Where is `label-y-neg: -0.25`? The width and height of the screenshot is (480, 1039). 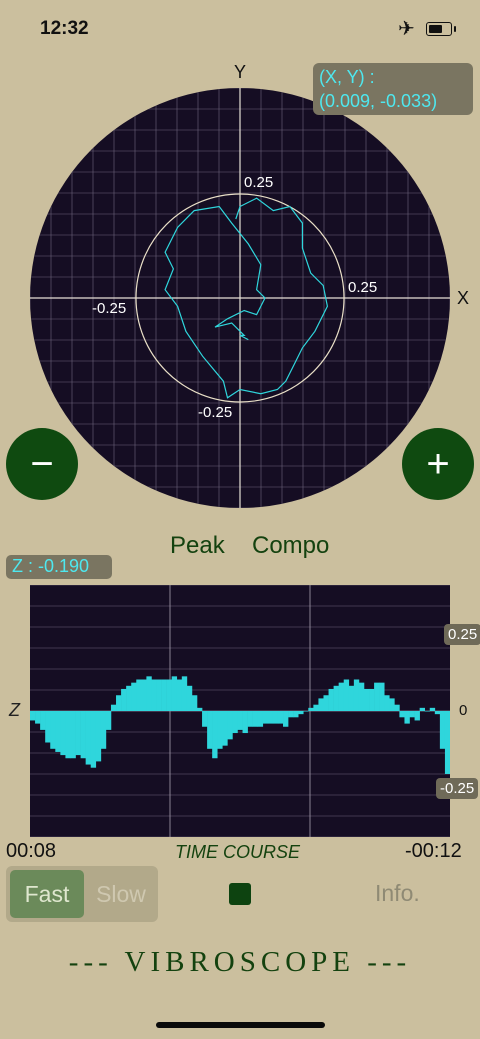
label-y-neg: -0.25 is located at coordinates (215, 412).